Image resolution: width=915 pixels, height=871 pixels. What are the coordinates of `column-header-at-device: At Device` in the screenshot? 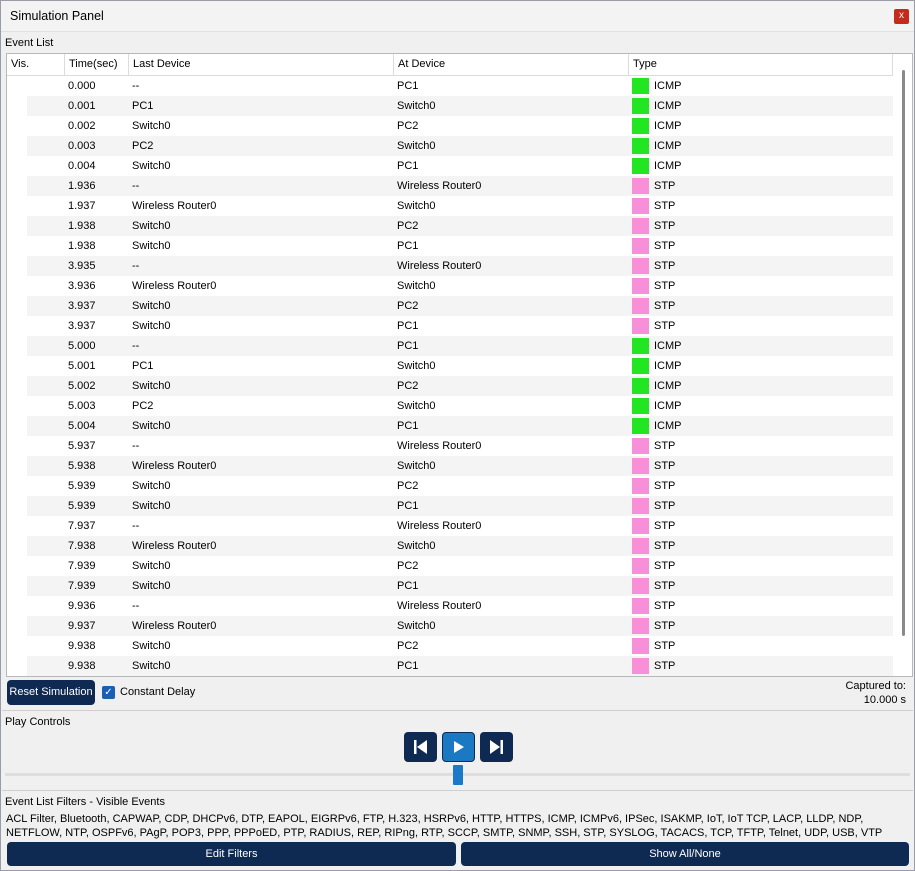 It's located at (511, 64).